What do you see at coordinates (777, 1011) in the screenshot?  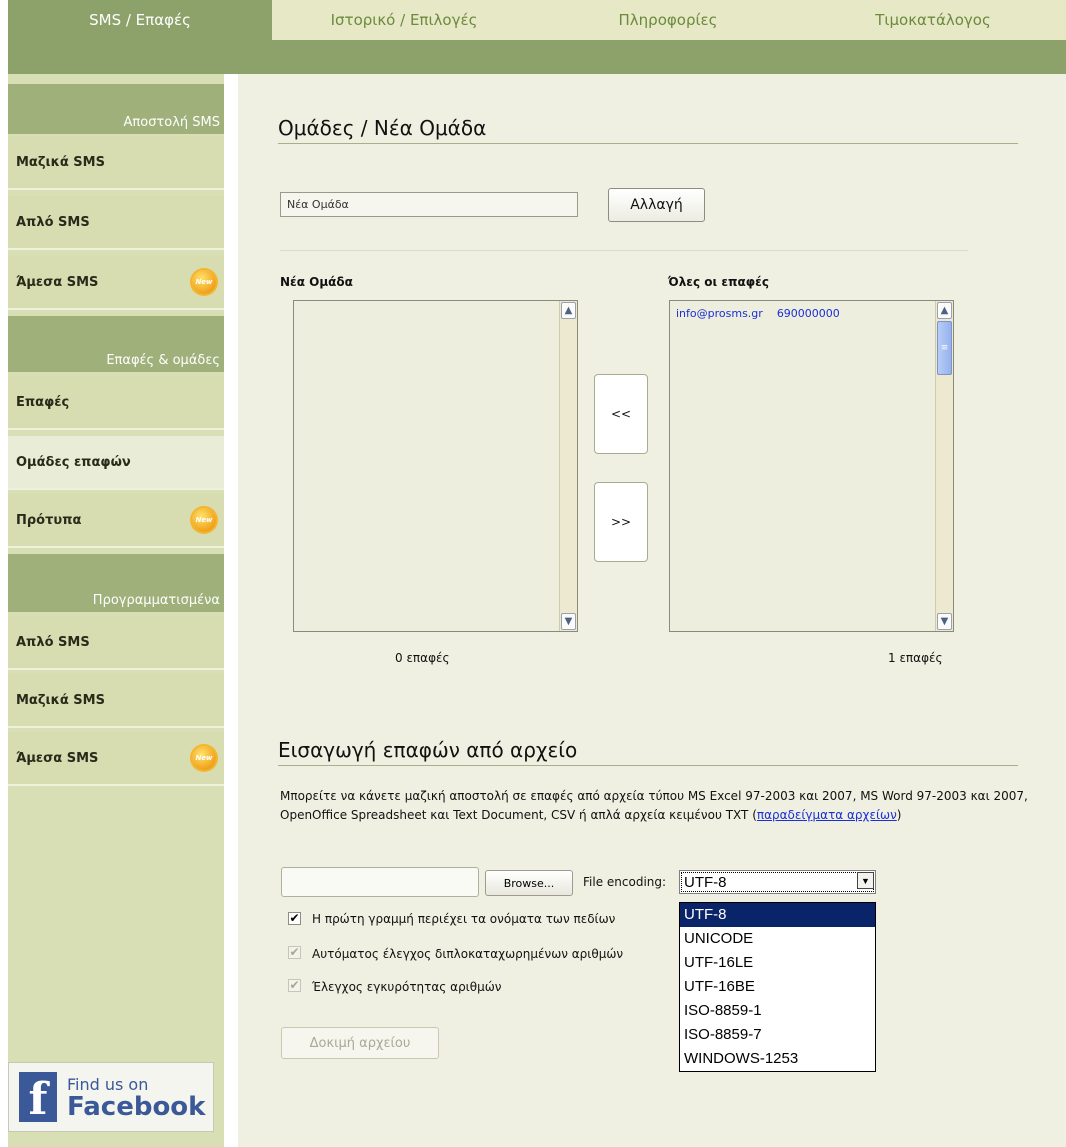 I see `encoding-option: ISO-8859-1` at bounding box center [777, 1011].